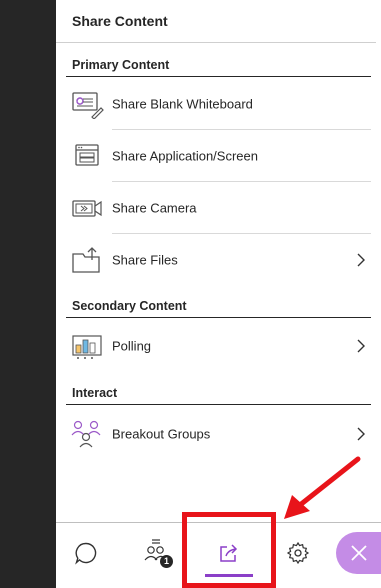 The height and width of the screenshot is (588, 381). I want to click on close-icon, so click(359, 553).